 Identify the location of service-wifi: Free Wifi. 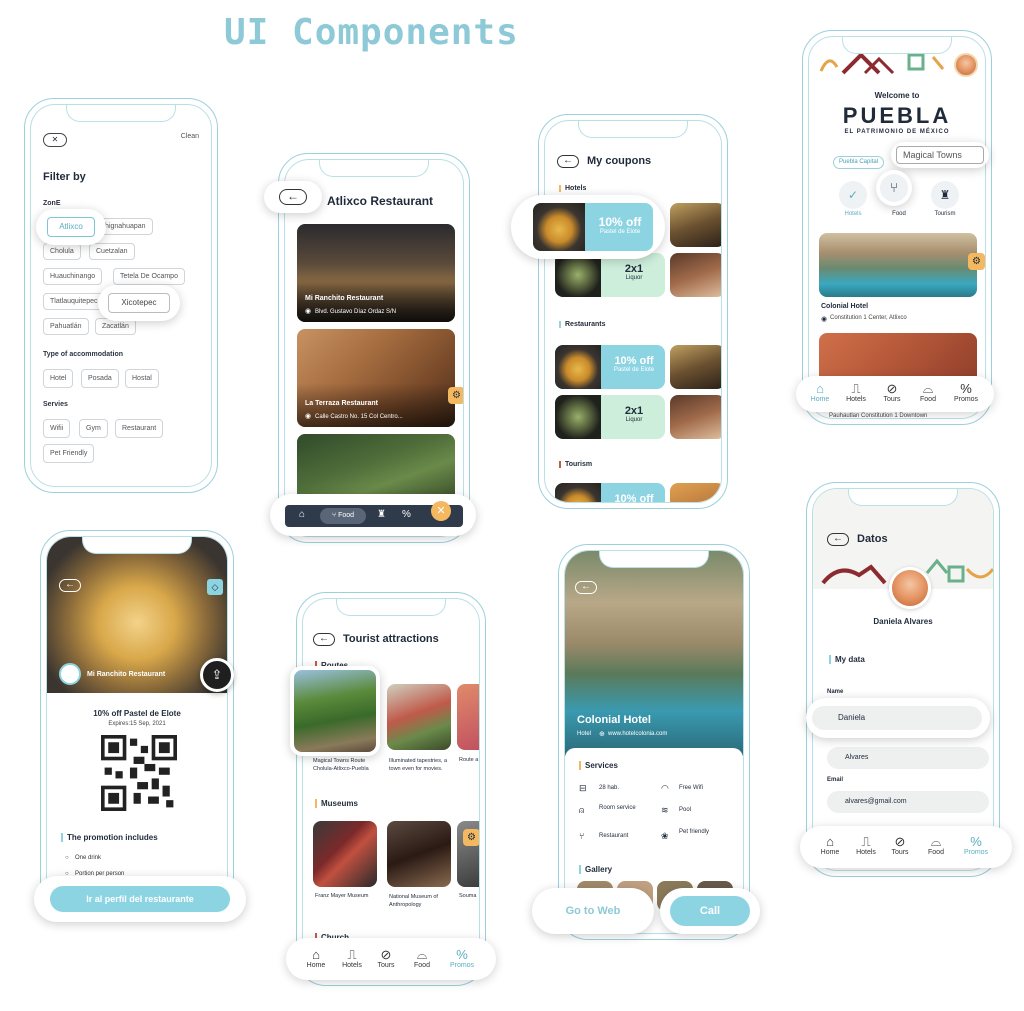
(691, 788).